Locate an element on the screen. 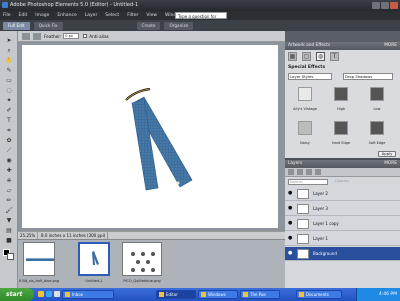 This screenshot has height=301, width=400. layer-name: Background is located at coordinates (325, 253).